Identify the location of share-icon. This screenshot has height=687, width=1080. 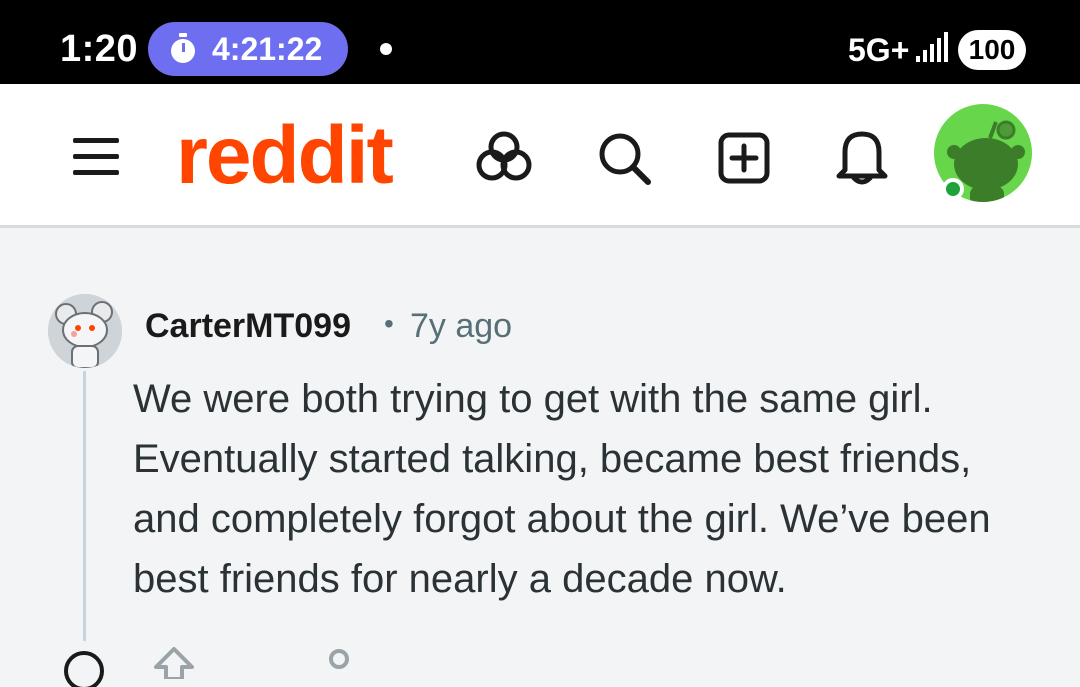
(339, 663).